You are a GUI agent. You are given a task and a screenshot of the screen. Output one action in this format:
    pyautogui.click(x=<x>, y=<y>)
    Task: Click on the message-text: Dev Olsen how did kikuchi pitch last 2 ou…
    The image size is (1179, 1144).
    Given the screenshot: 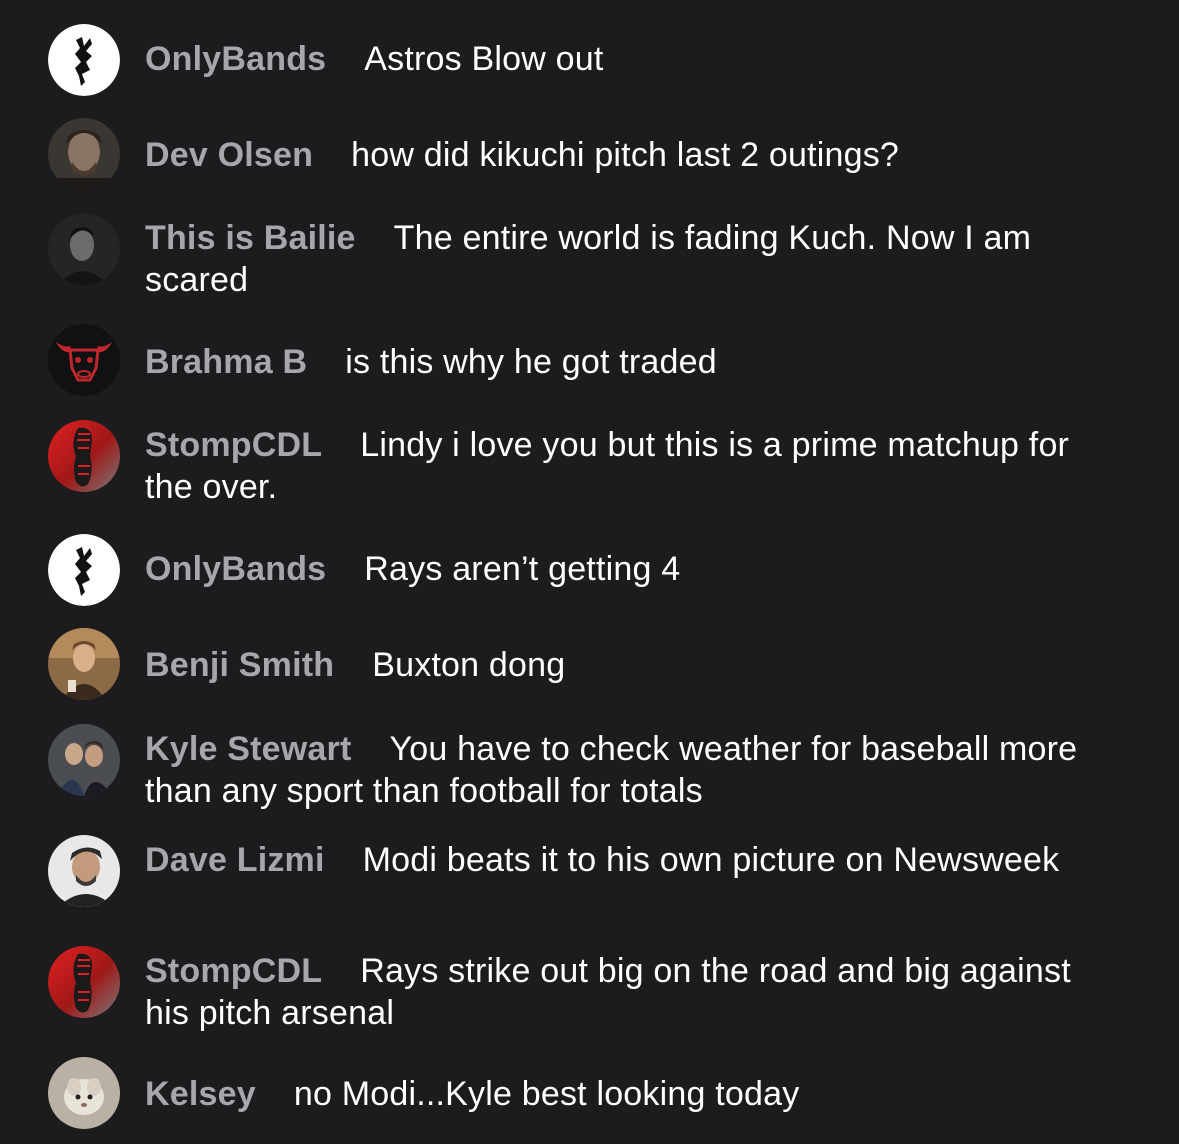 What is the action you would take?
    pyautogui.click(x=630, y=155)
    